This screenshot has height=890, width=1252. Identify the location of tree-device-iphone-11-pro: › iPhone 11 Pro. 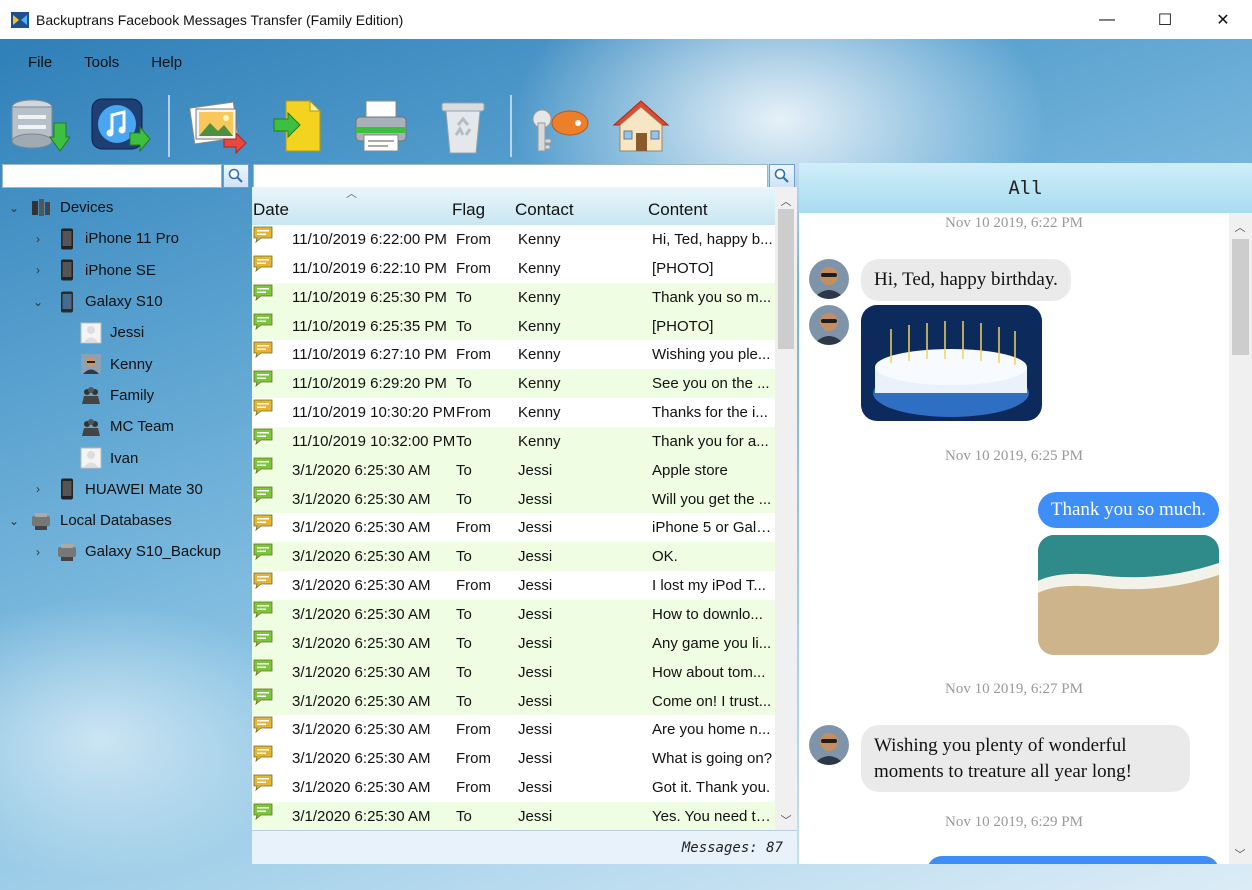
(125, 238).